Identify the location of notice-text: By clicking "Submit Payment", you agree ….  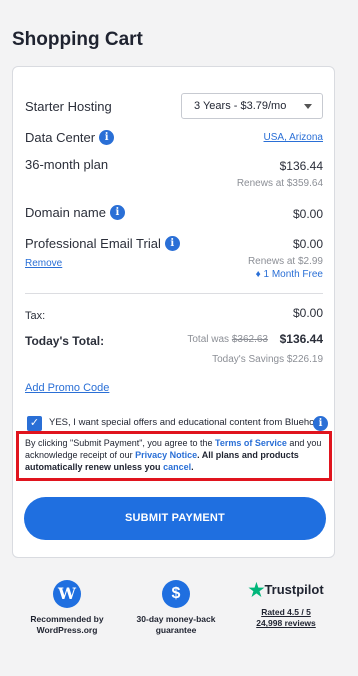
(119, 443).